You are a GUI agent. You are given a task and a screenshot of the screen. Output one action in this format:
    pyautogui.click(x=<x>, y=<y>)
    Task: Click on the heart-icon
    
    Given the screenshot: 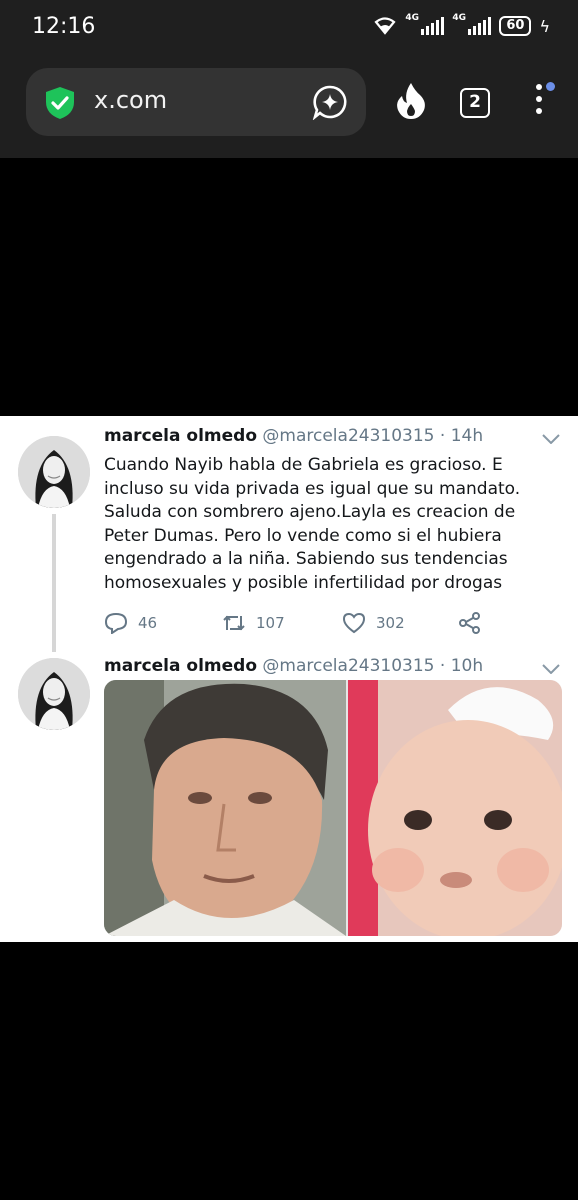 What is the action you would take?
    pyautogui.click(x=354, y=623)
    